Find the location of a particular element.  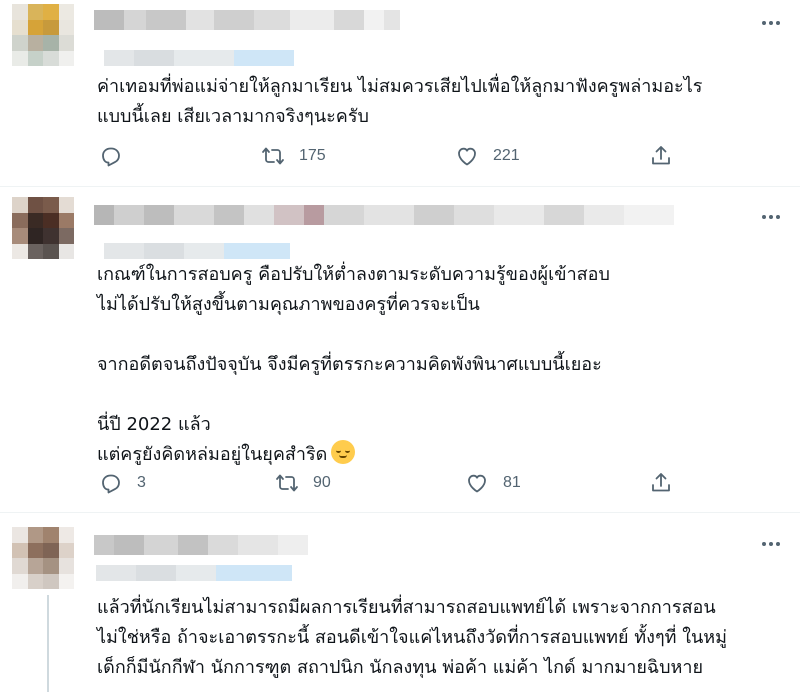

retweet-count: 175 is located at coordinates (312, 155).